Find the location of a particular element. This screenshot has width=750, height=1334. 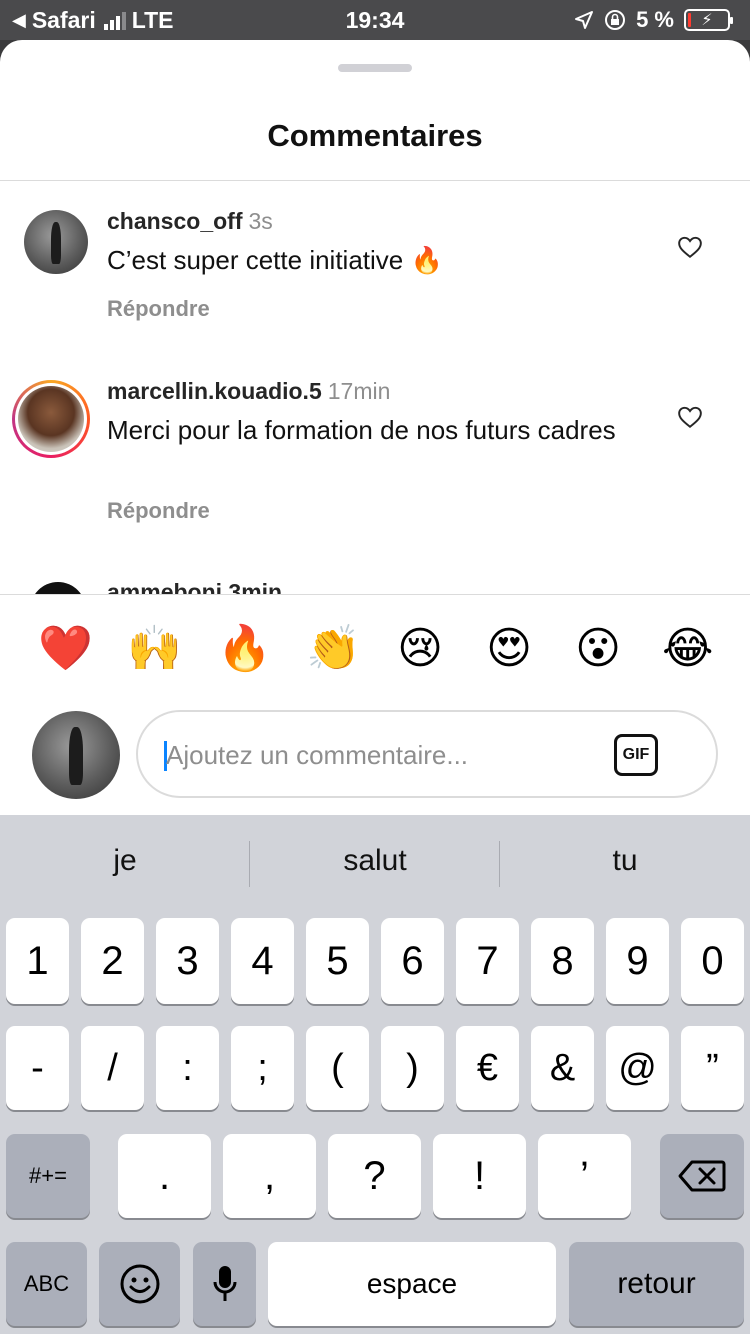

emoji-divider is located at coordinates (375, 594).